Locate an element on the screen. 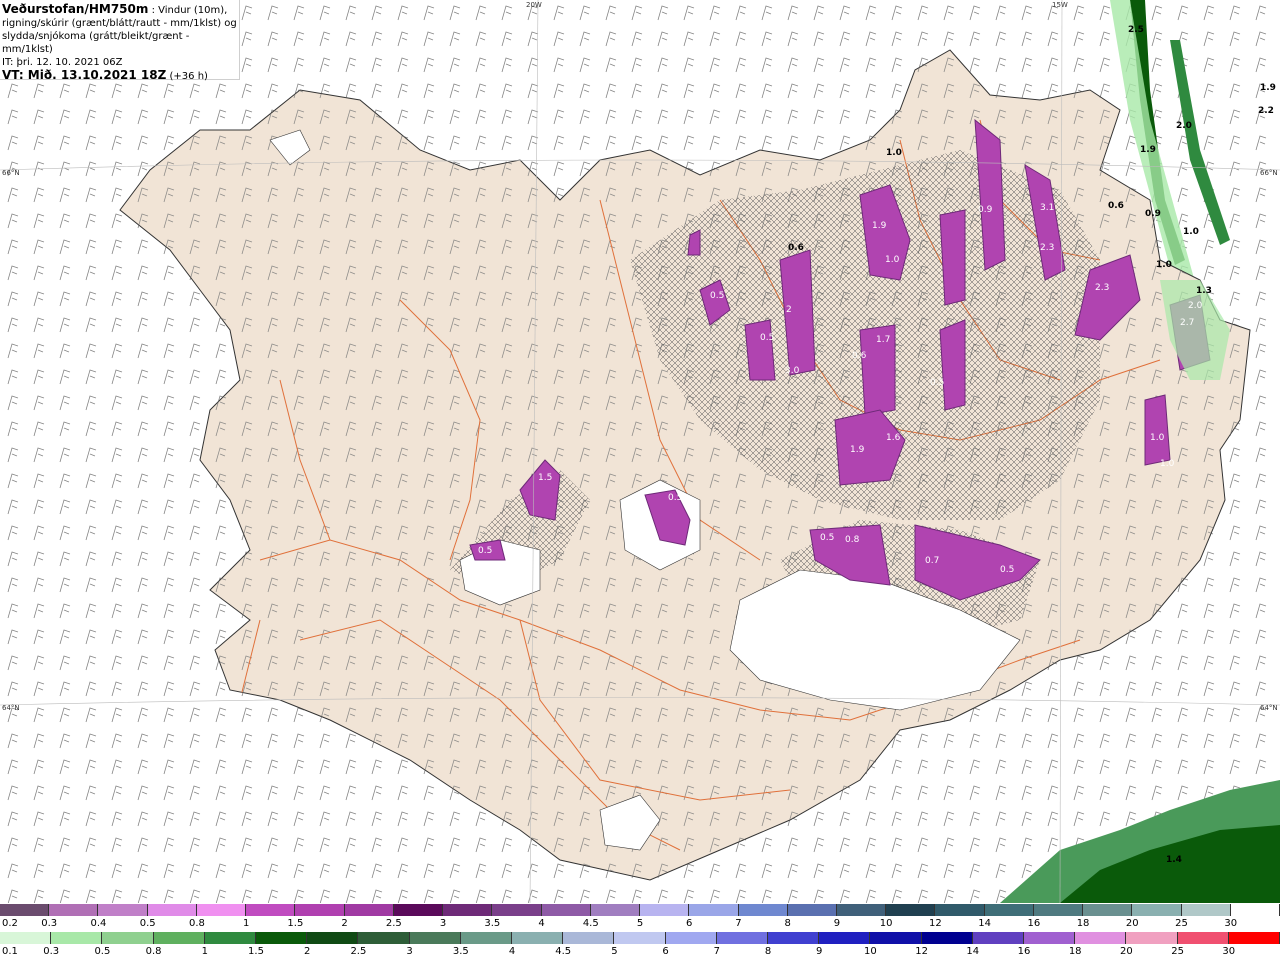 This screenshot has width=1280, height=960. value-label: 0.6 is located at coordinates (796, 248).